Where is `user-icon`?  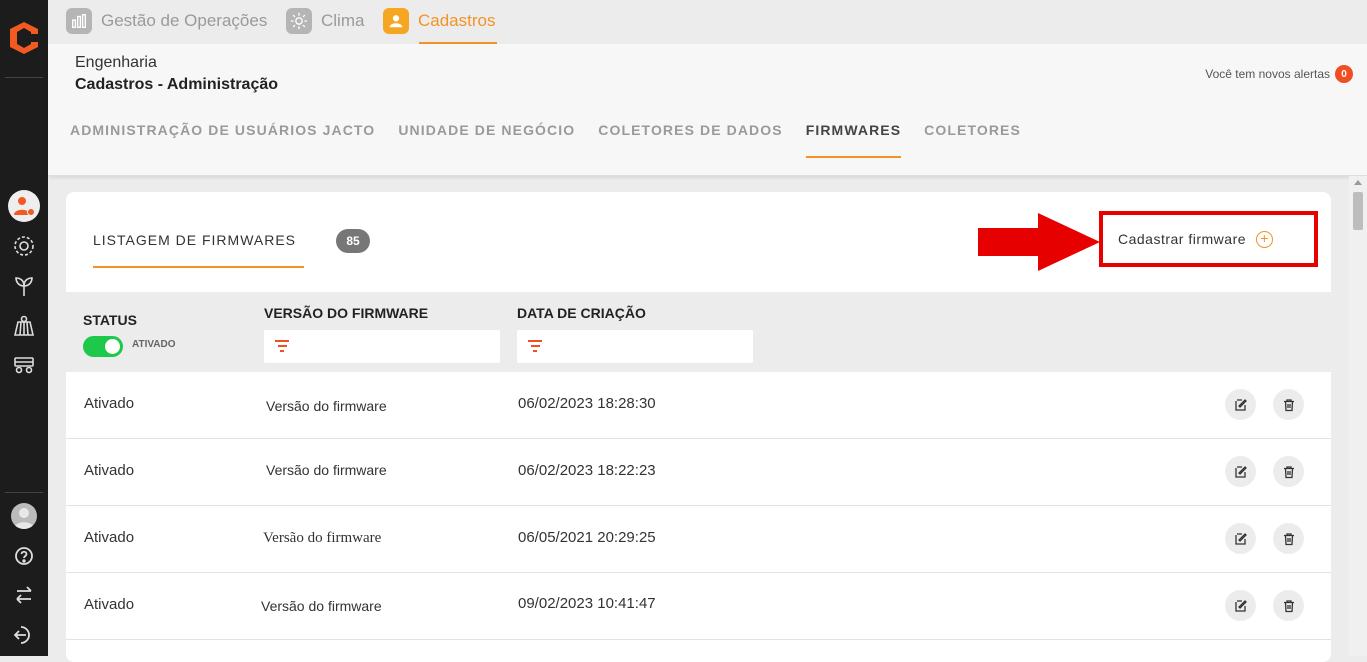 user-icon is located at coordinates (396, 21).